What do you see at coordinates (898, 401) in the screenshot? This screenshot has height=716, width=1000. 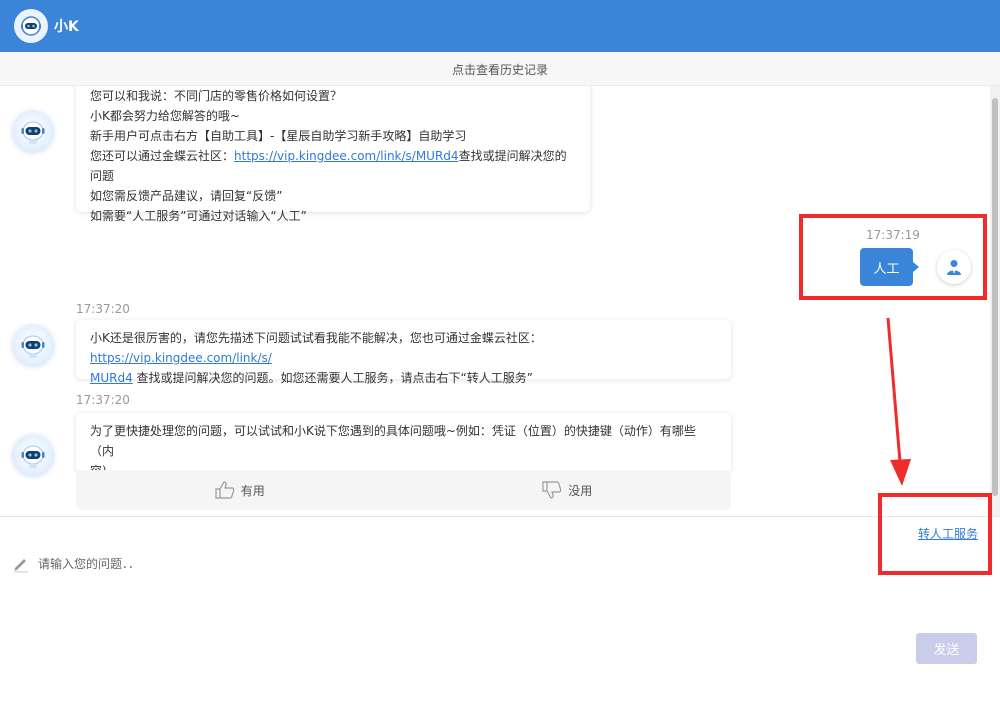 I see `annotation-arrow-icon` at bounding box center [898, 401].